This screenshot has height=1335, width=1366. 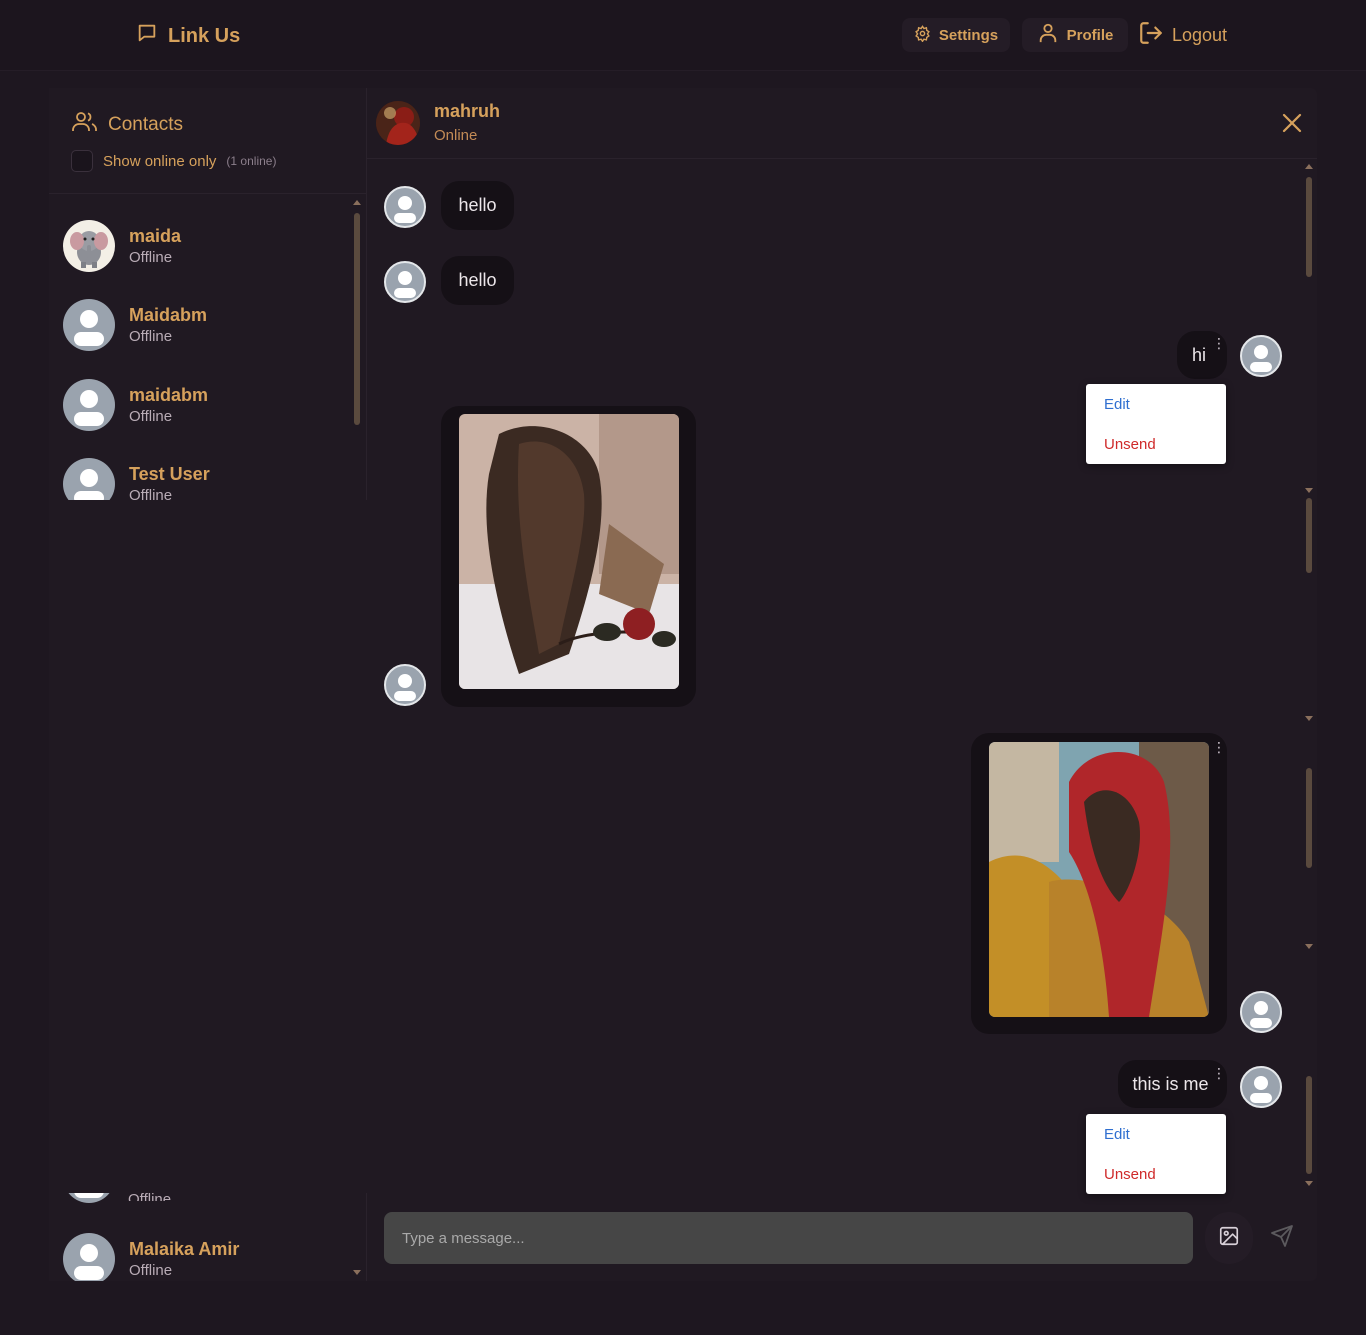 I want to click on contact-name: Malaika Amir, so click(x=184, y=1249).